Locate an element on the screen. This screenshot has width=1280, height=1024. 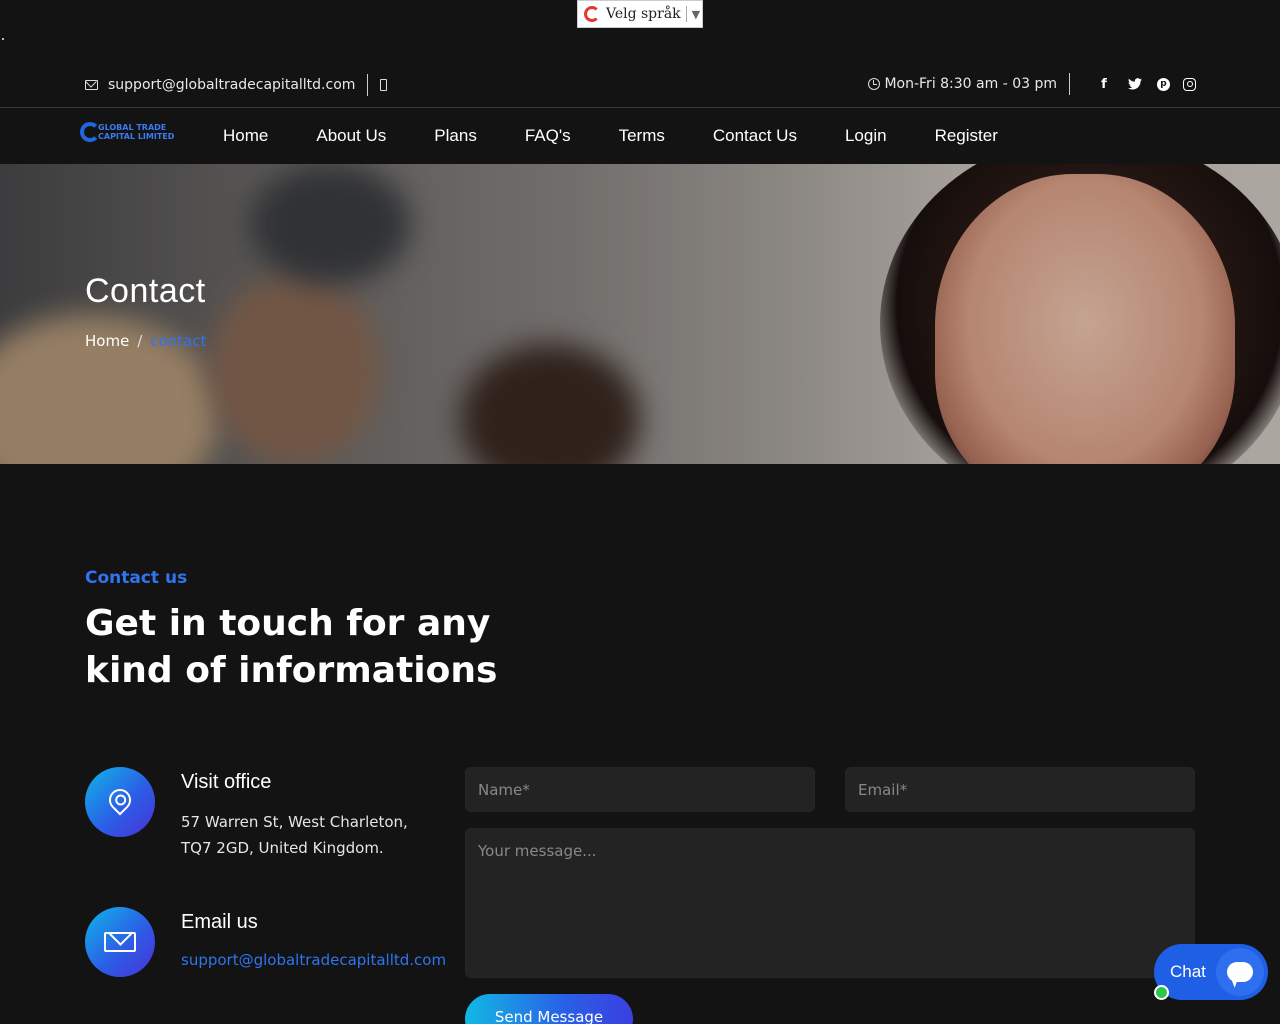
pinterest-icon: p is located at coordinates (1163, 84).